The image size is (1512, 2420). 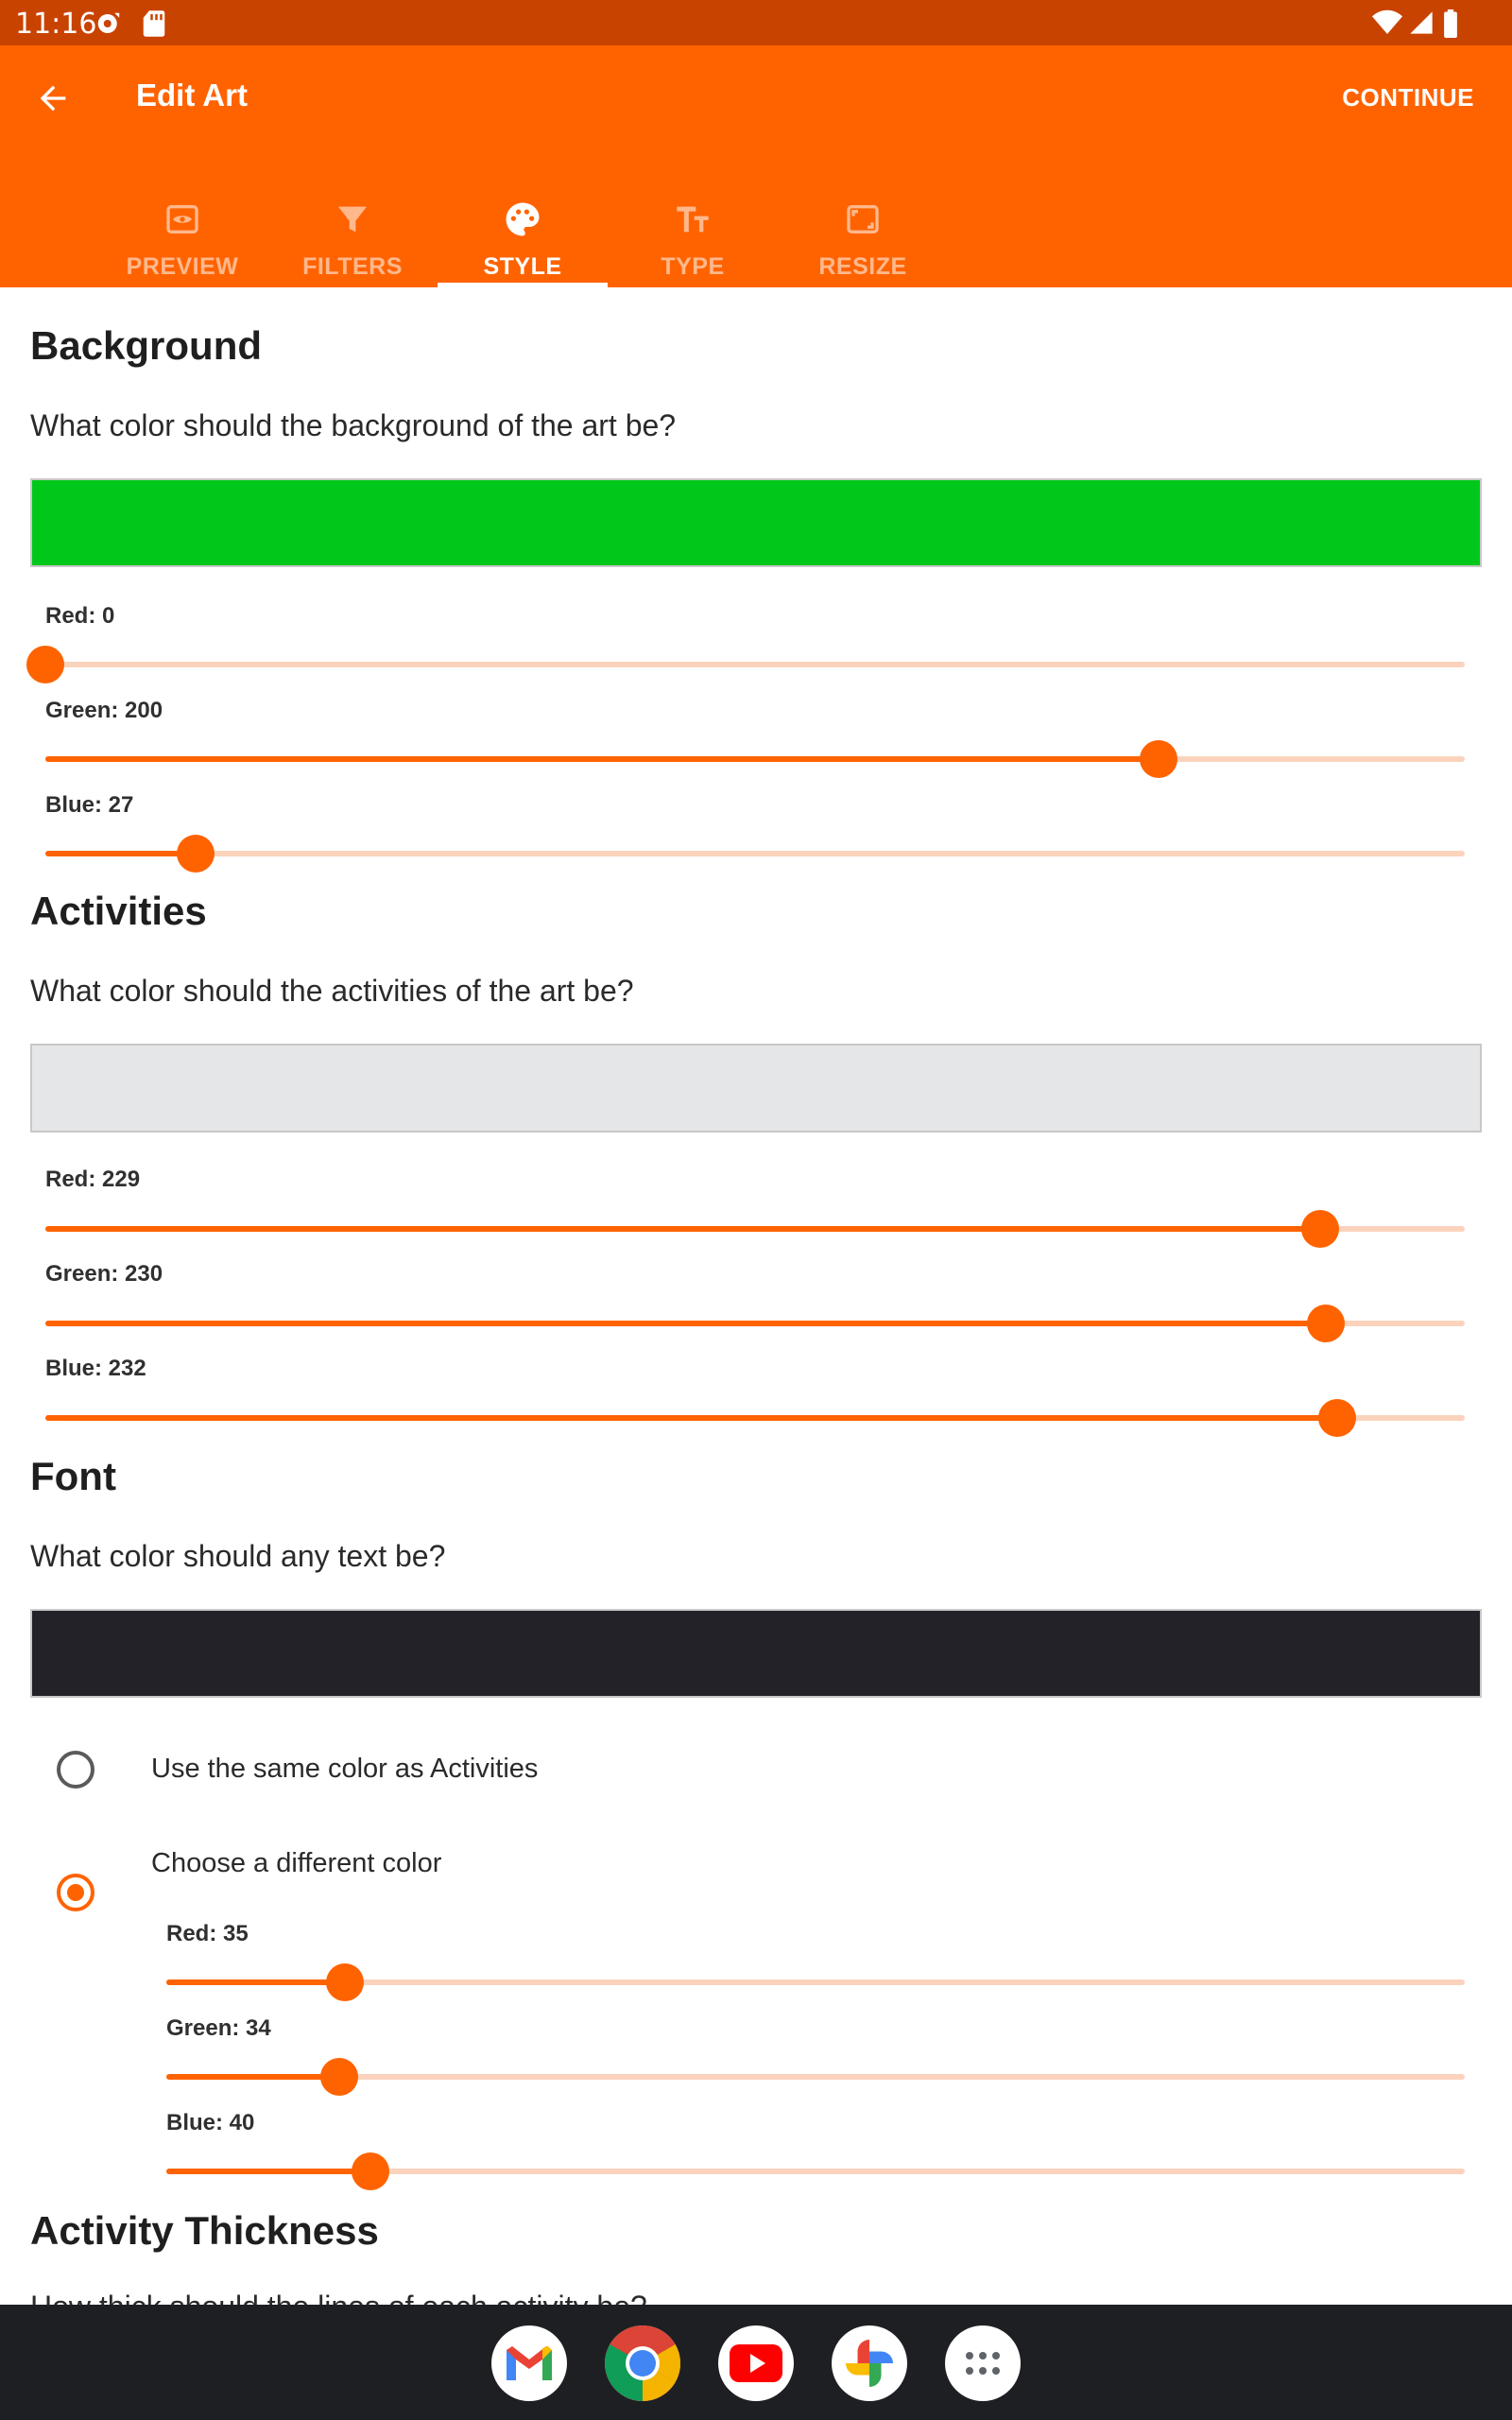 I want to click on wifi-icon, so click(x=1387, y=25).